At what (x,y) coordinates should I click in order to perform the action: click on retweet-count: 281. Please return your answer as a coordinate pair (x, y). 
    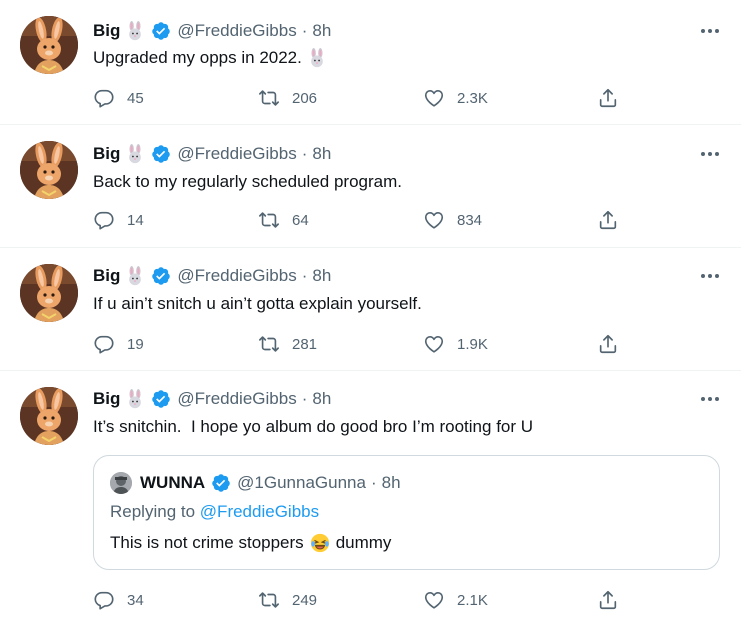
    Looking at the image, I should click on (305, 344).